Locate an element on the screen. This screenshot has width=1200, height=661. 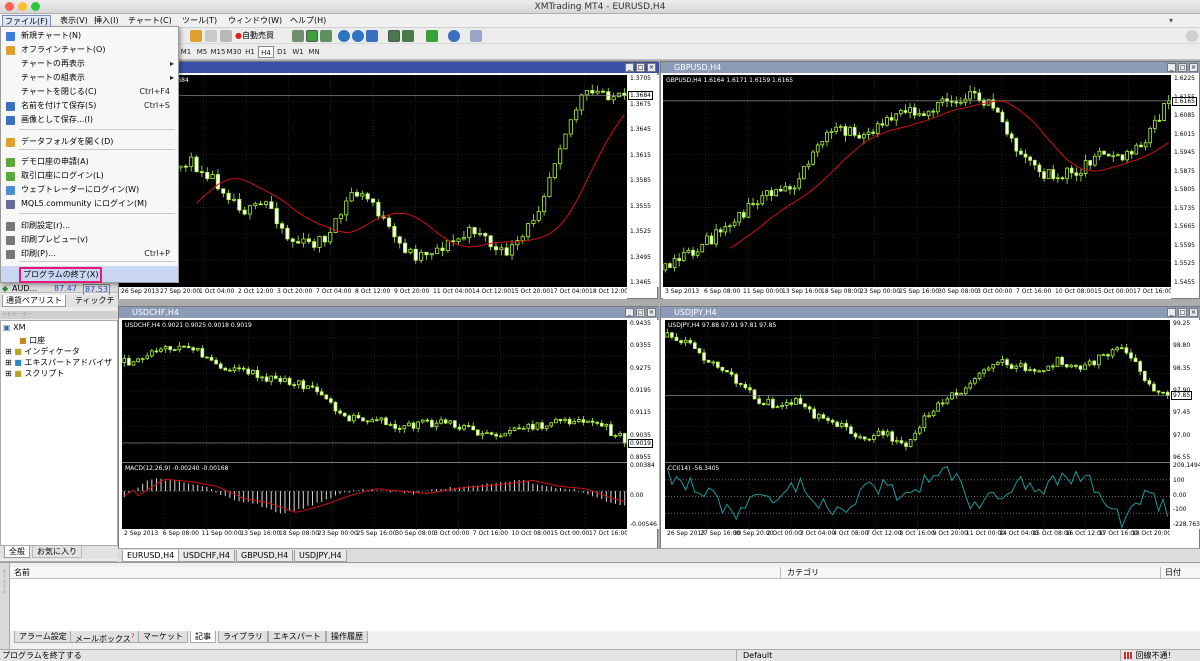
timeframe-m1: M1 is located at coordinates (186, 52).